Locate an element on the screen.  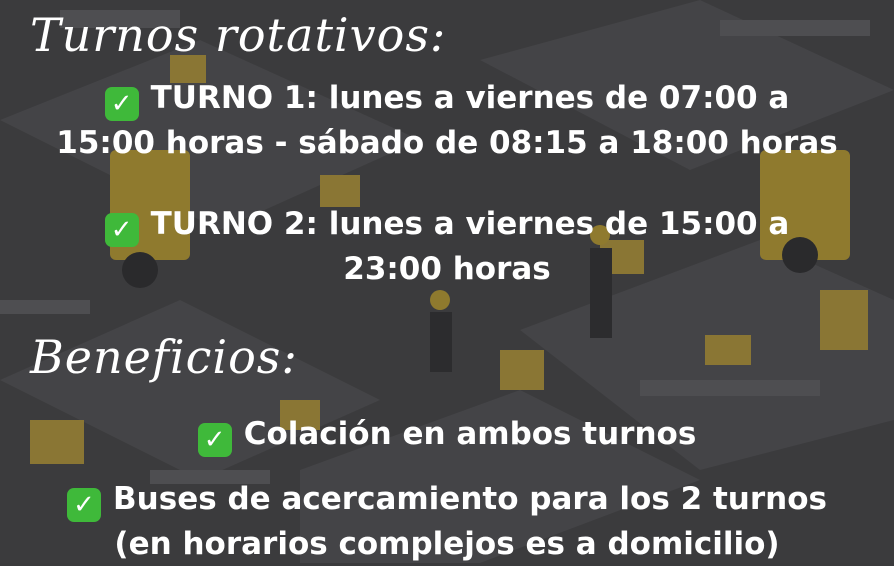
shift-1-text-1: TURNO 1: lunes a viernes de 07:00 a is located at coordinates (470, 98).